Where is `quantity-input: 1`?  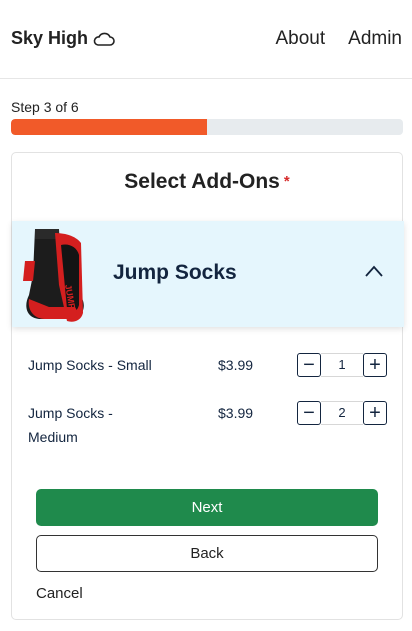
quantity-input: 1 is located at coordinates (342, 365).